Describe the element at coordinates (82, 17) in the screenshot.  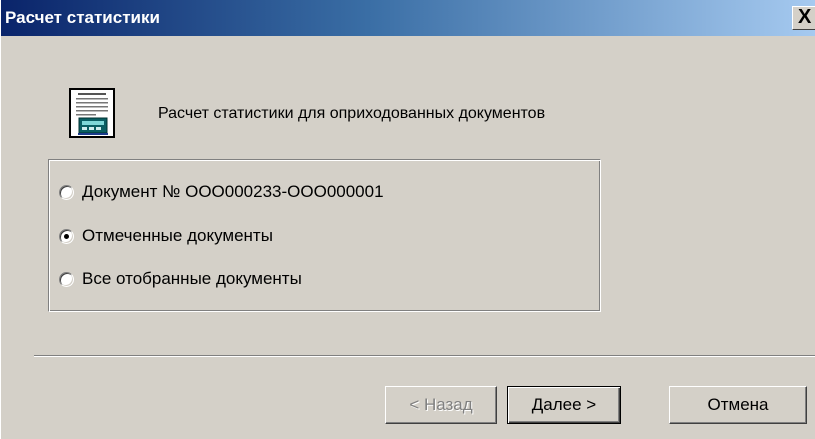
I see `window-title: Расчет статистики` at that location.